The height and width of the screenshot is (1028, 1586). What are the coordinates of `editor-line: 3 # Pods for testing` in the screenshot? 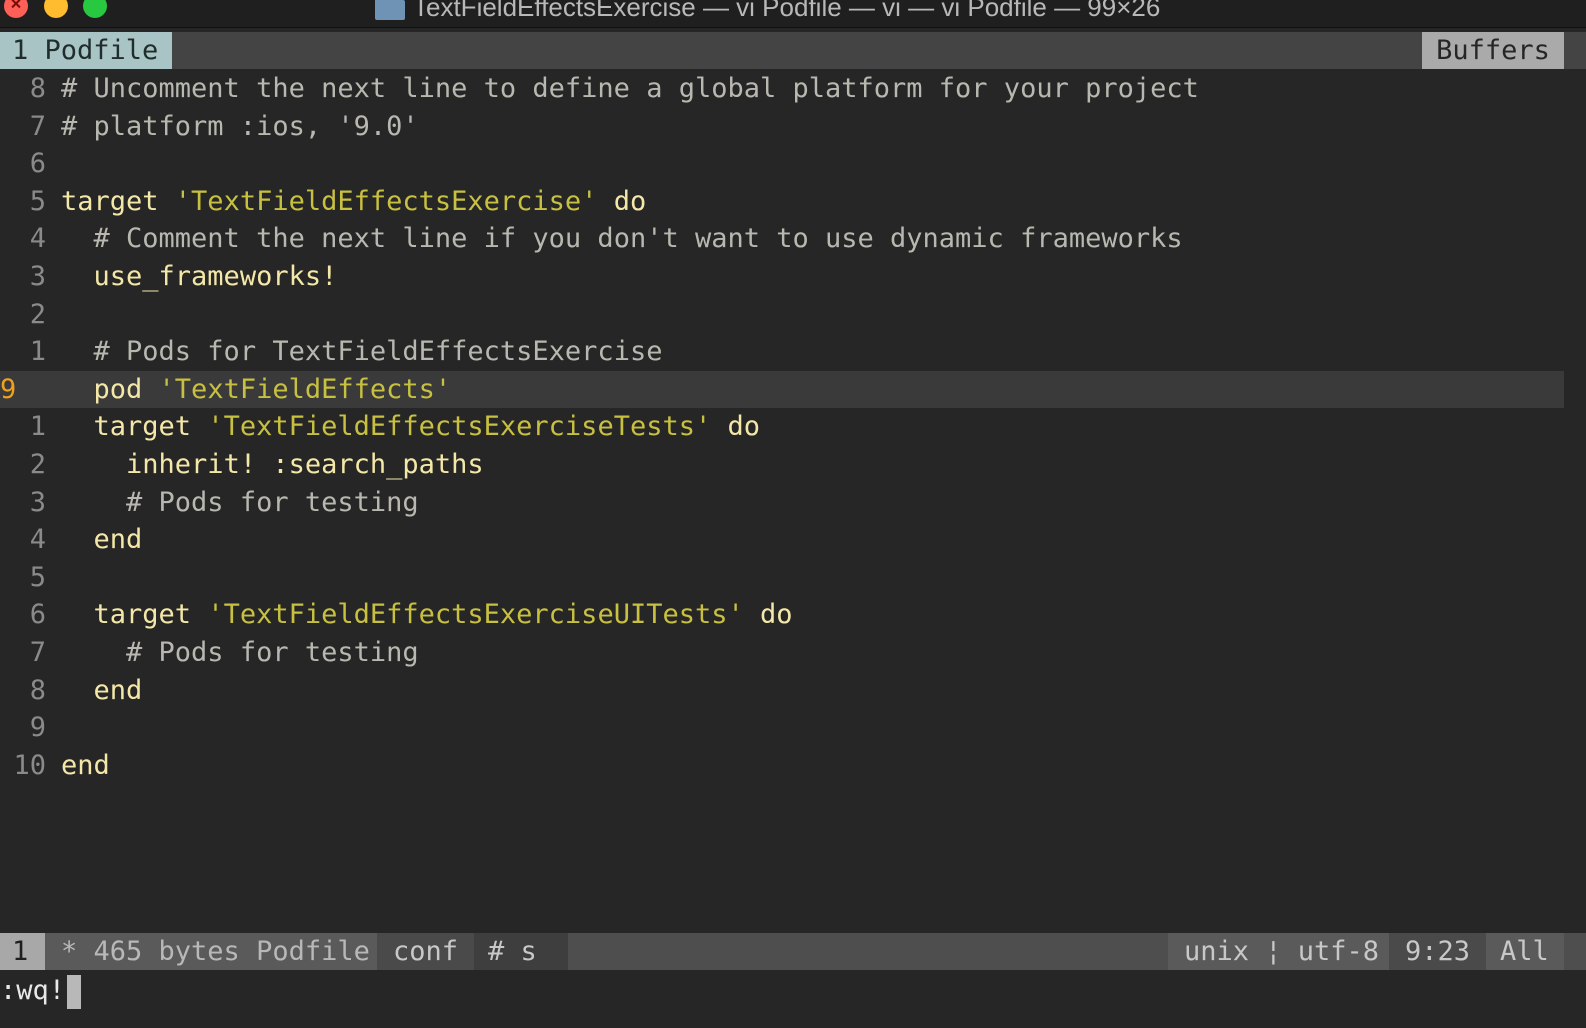 It's located at (793, 503).